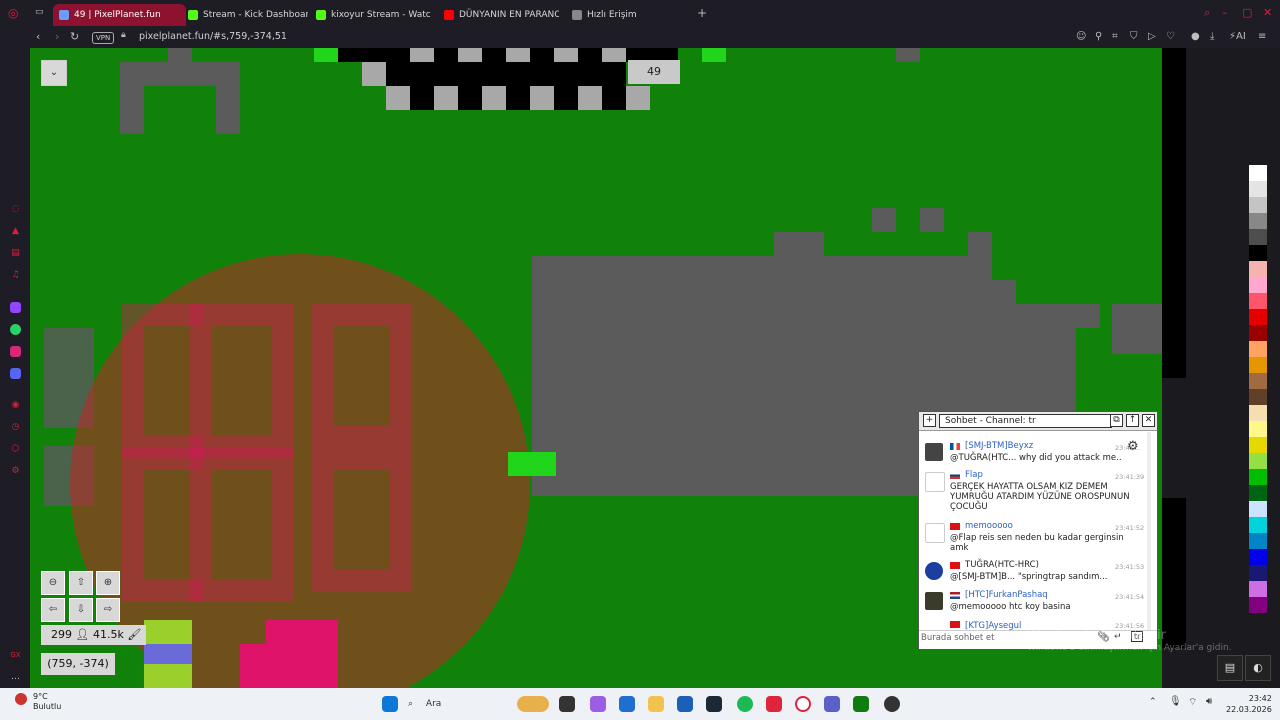 The image size is (1280, 720). What do you see at coordinates (108, 610) in the screenshot?
I see `move-right-button: ⇨` at bounding box center [108, 610].